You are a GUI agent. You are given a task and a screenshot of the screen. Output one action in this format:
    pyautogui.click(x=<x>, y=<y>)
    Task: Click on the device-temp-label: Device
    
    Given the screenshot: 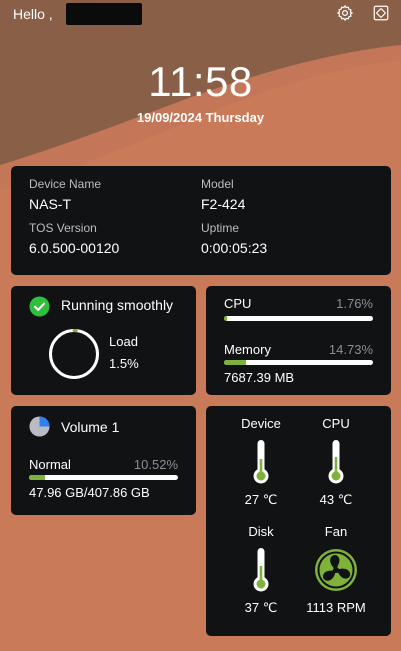 What is the action you would take?
    pyautogui.click(x=261, y=423)
    